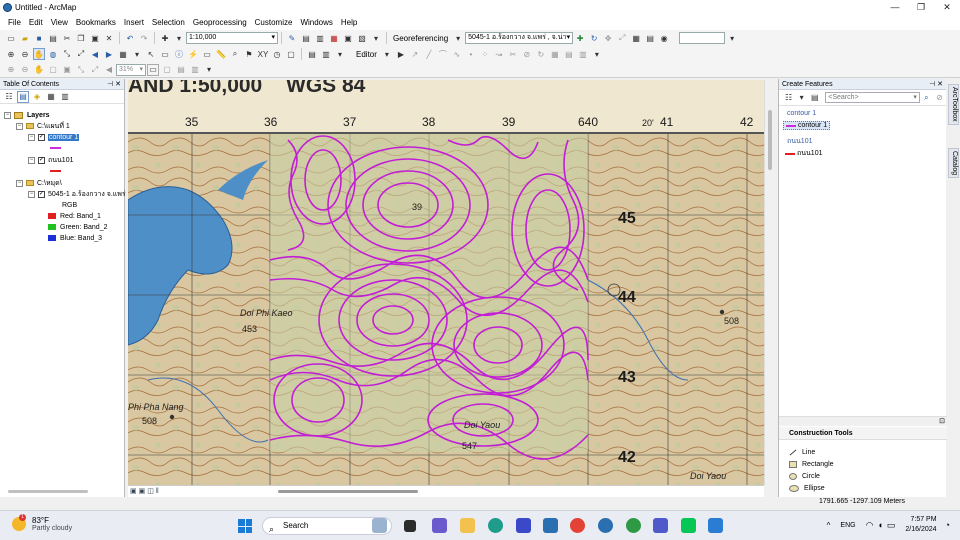  What do you see at coordinates (921, 7) in the screenshot?
I see `maximize-button: ❐` at bounding box center [921, 7].